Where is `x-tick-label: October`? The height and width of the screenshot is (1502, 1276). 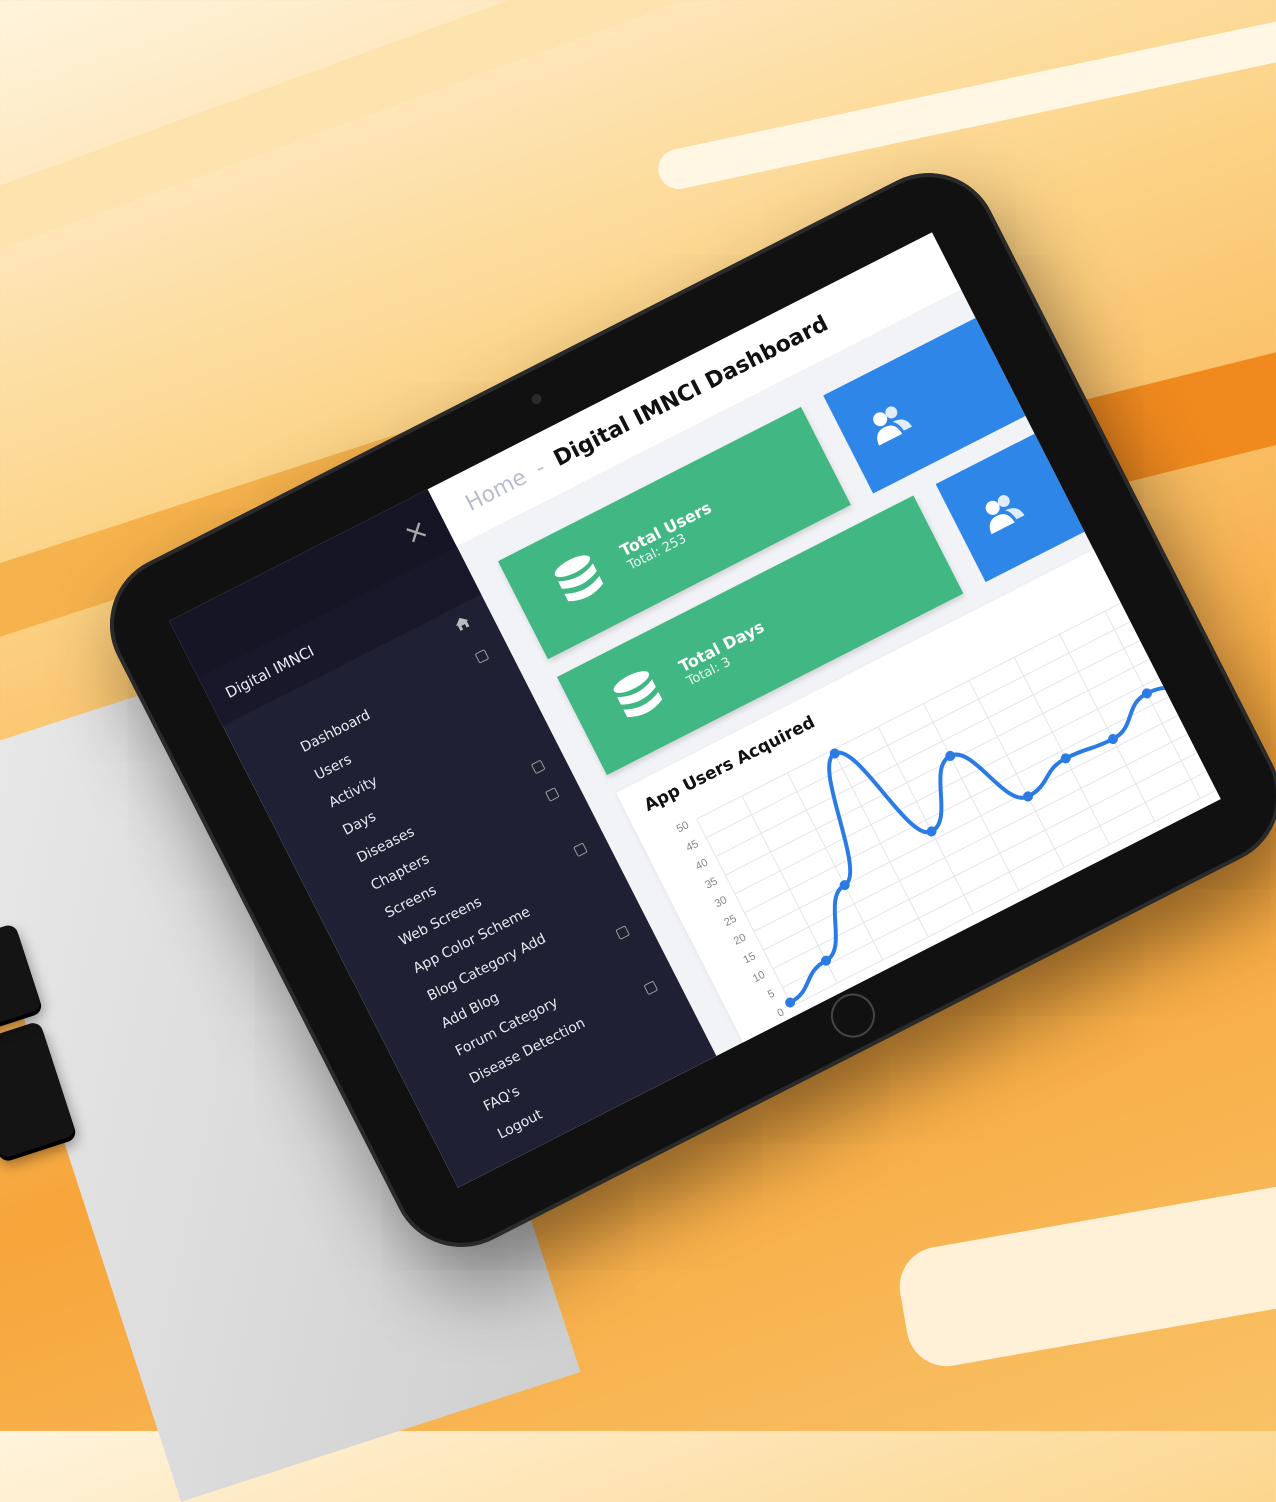 x-tick-label: October is located at coordinates (1071, 881).